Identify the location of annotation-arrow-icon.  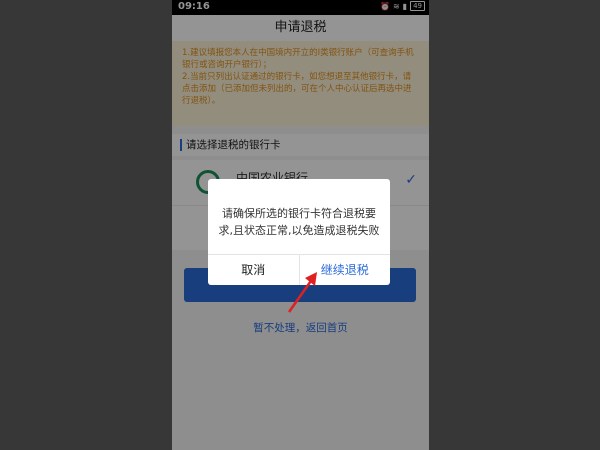
(302, 292).